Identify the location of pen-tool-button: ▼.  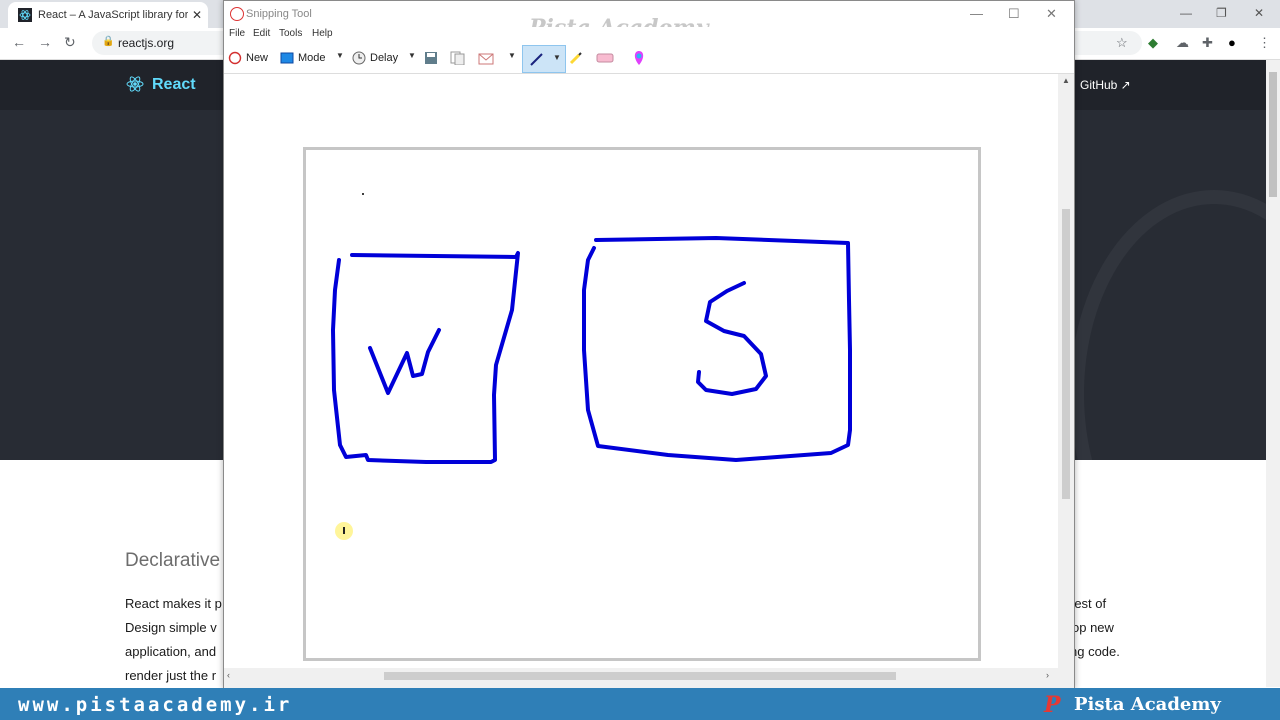
(544, 59).